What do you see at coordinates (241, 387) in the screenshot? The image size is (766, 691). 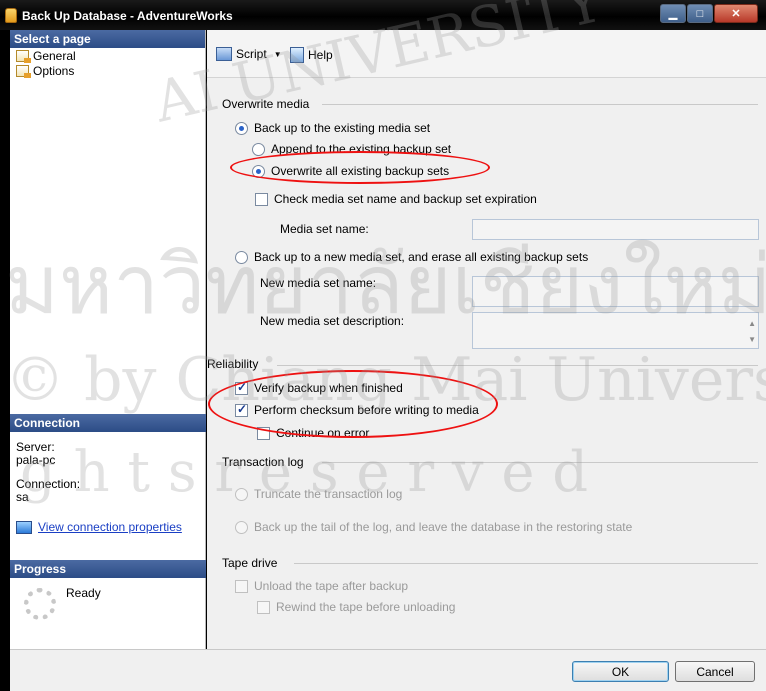 I see `verify-checkbox` at bounding box center [241, 387].